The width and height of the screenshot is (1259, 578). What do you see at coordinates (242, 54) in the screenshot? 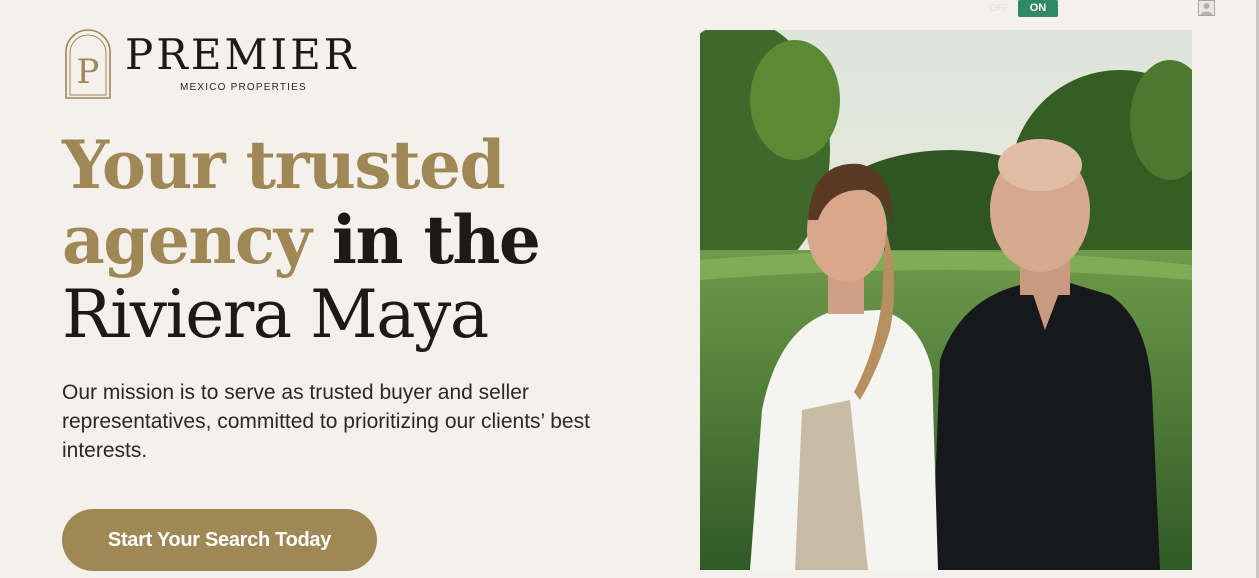
I see `brand-name: PREMIER` at bounding box center [242, 54].